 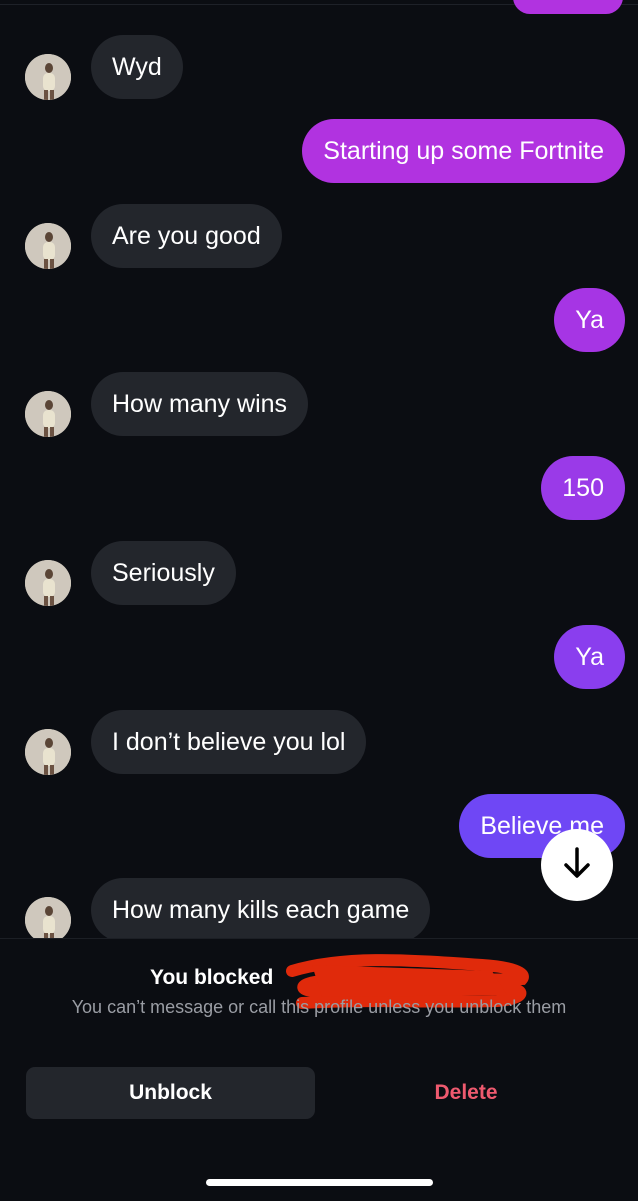 I want to click on blocked-title: You blocked, so click(x=212, y=977).